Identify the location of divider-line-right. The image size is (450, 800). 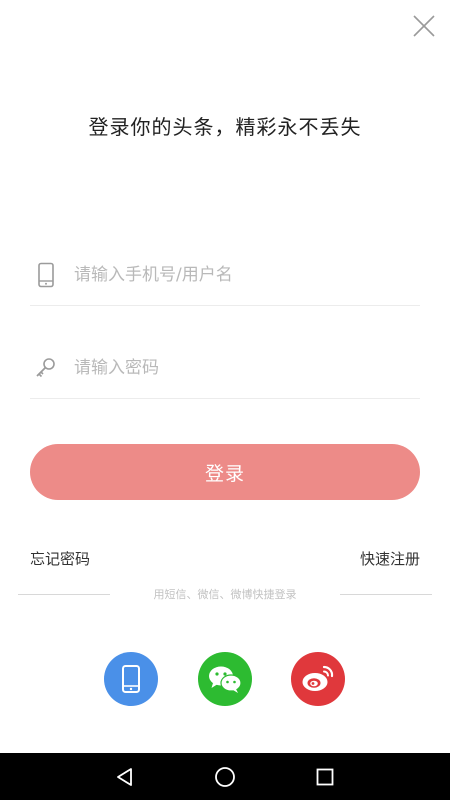
(386, 594).